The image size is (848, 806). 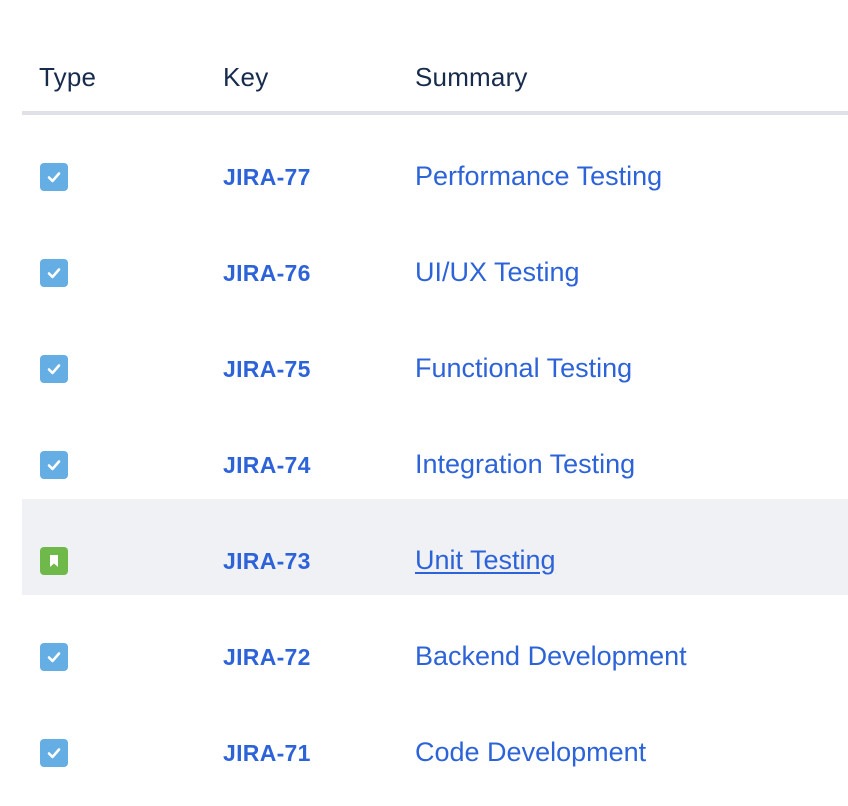 What do you see at coordinates (267, 273) in the screenshot?
I see `issue-key-link: JIRA-76` at bounding box center [267, 273].